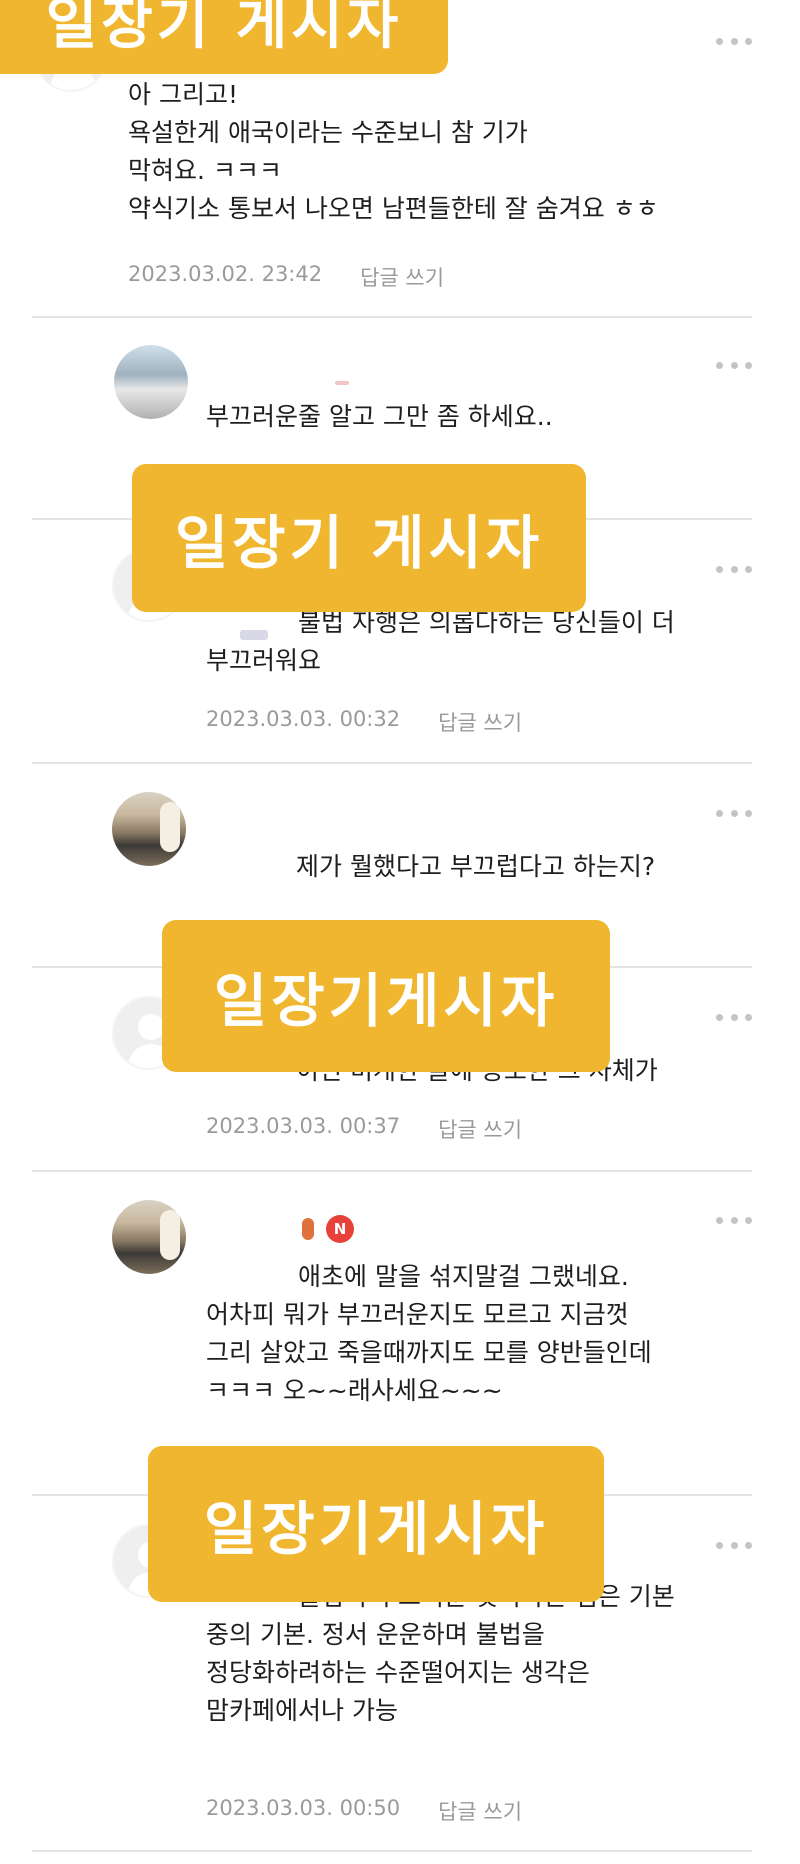 This screenshot has height=1864, width=800. Describe the element at coordinates (308, 1229) in the screenshot. I see `flower-icon` at that location.